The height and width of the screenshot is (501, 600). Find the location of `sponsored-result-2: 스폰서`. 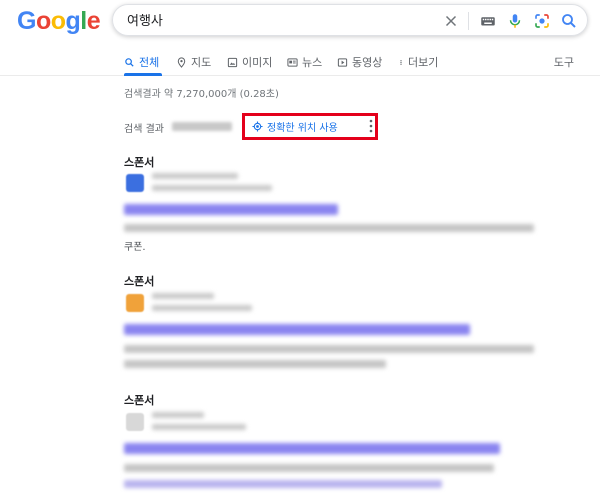

sponsored-result-2: 스폰서 is located at coordinates (329, 323).